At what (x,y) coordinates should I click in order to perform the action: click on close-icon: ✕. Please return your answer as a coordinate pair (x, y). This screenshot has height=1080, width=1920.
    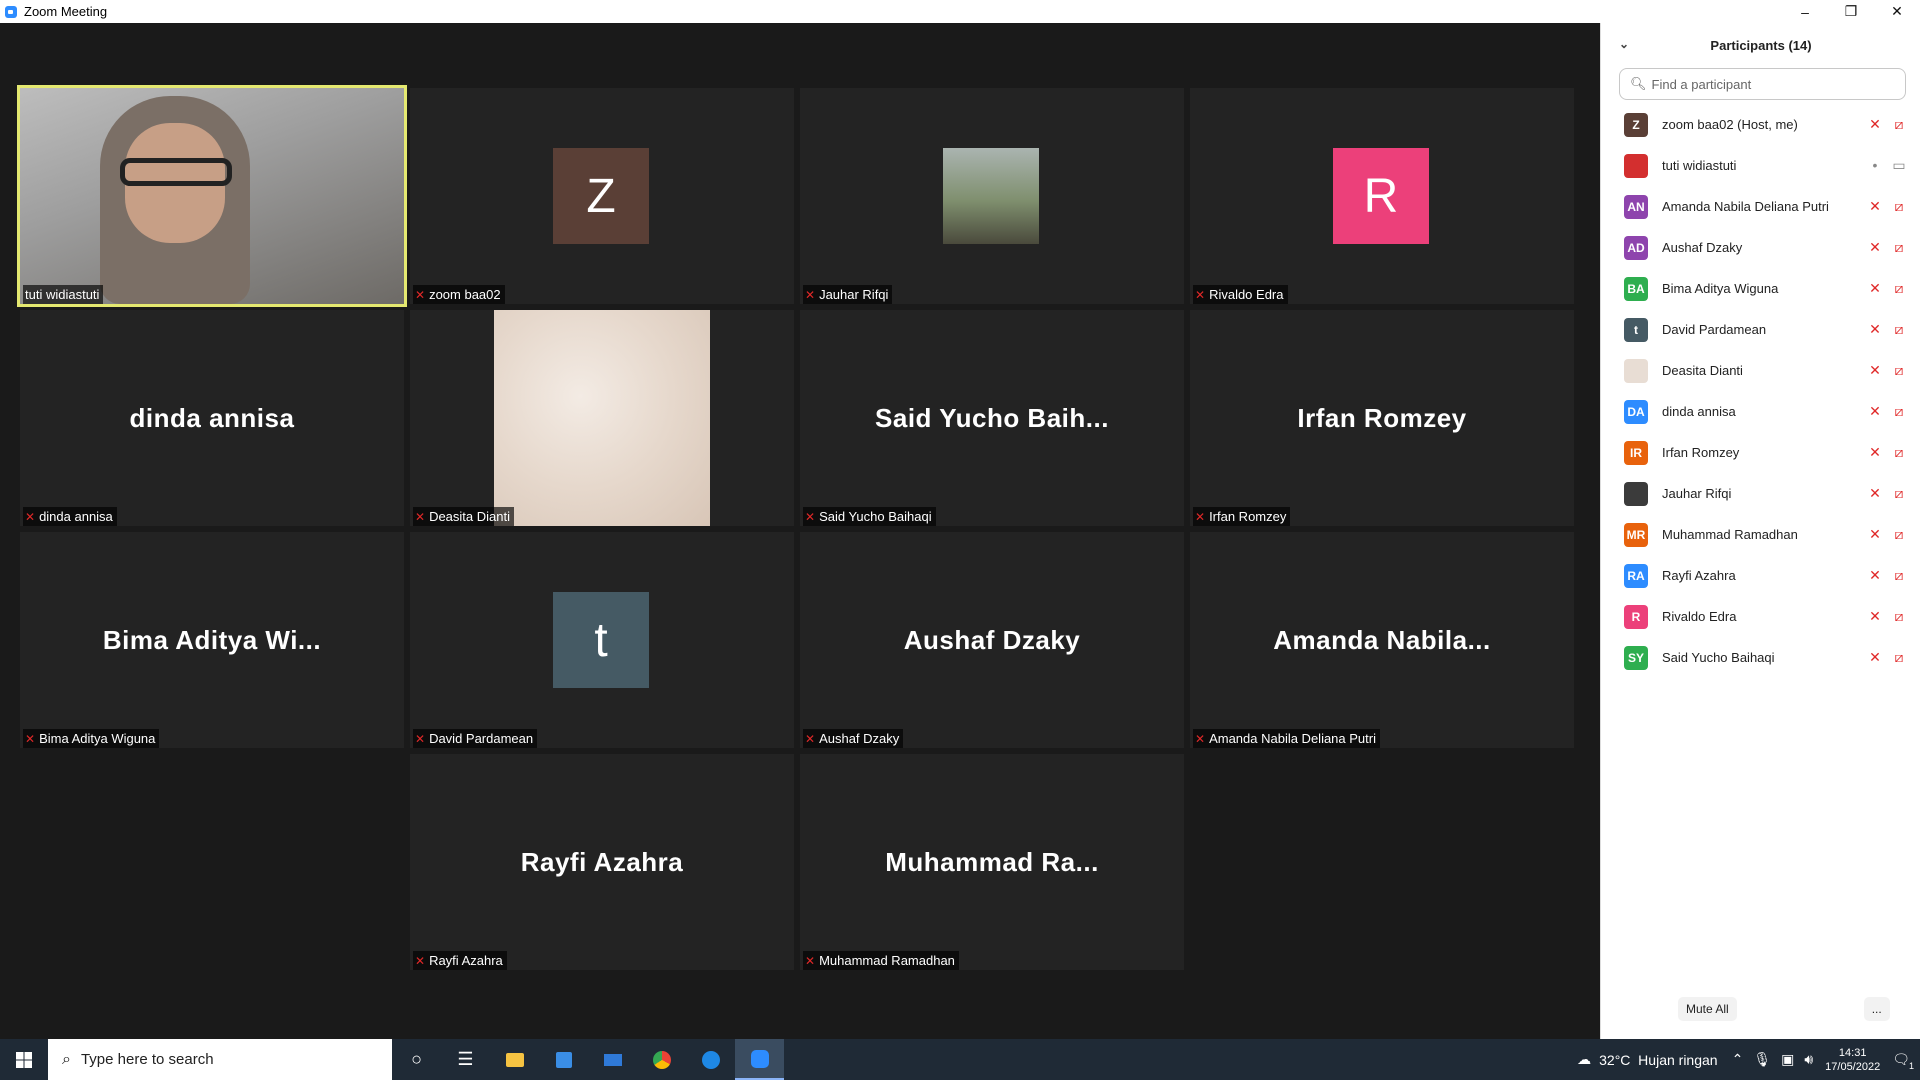
    Looking at the image, I should click on (1897, 11).